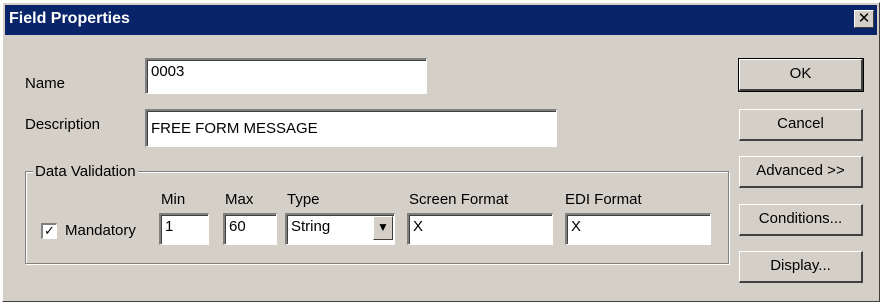 The width and height of the screenshot is (884, 306). I want to click on checkmark-icon: ✓, so click(49, 230).